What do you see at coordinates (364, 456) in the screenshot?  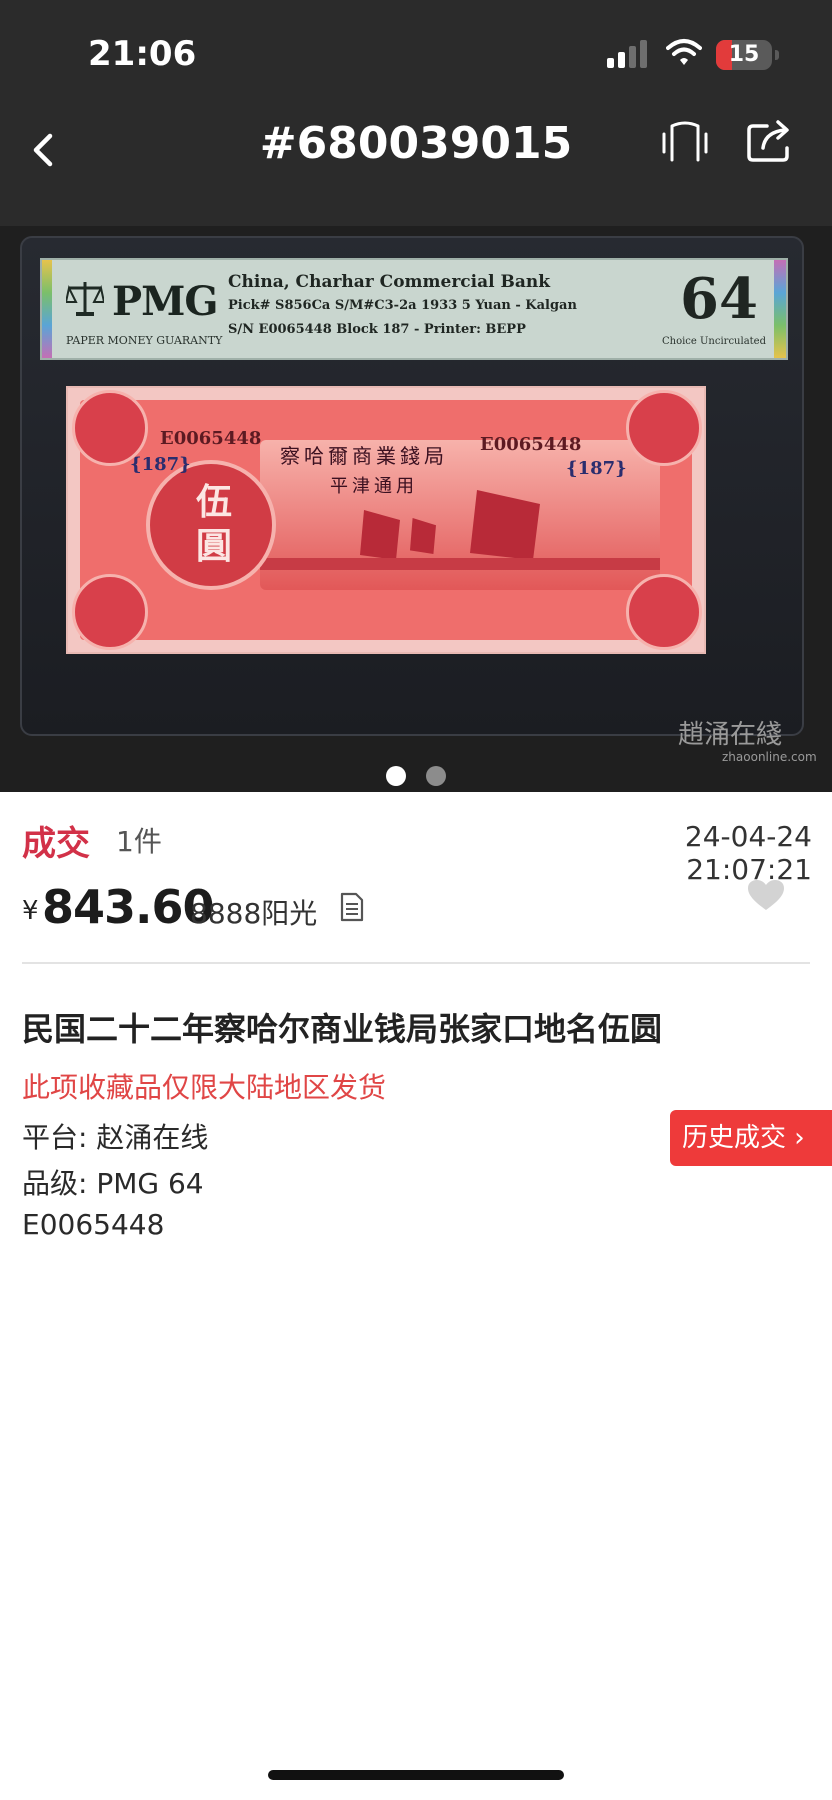 I see `note-bank-name: 察哈爾商業錢局` at bounding box center [364, 456].